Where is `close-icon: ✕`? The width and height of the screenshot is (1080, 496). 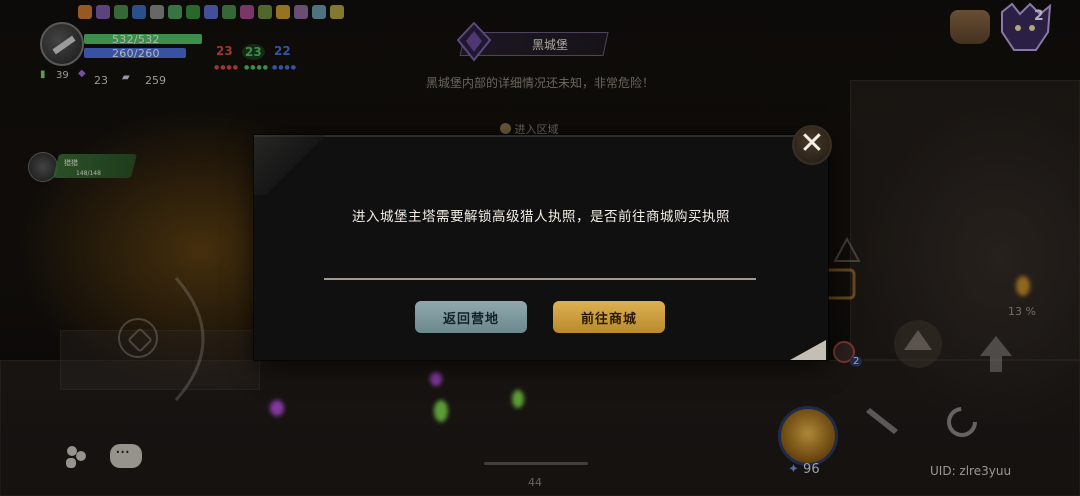
close-icon: ✕ is located at coordinates (812, 143).